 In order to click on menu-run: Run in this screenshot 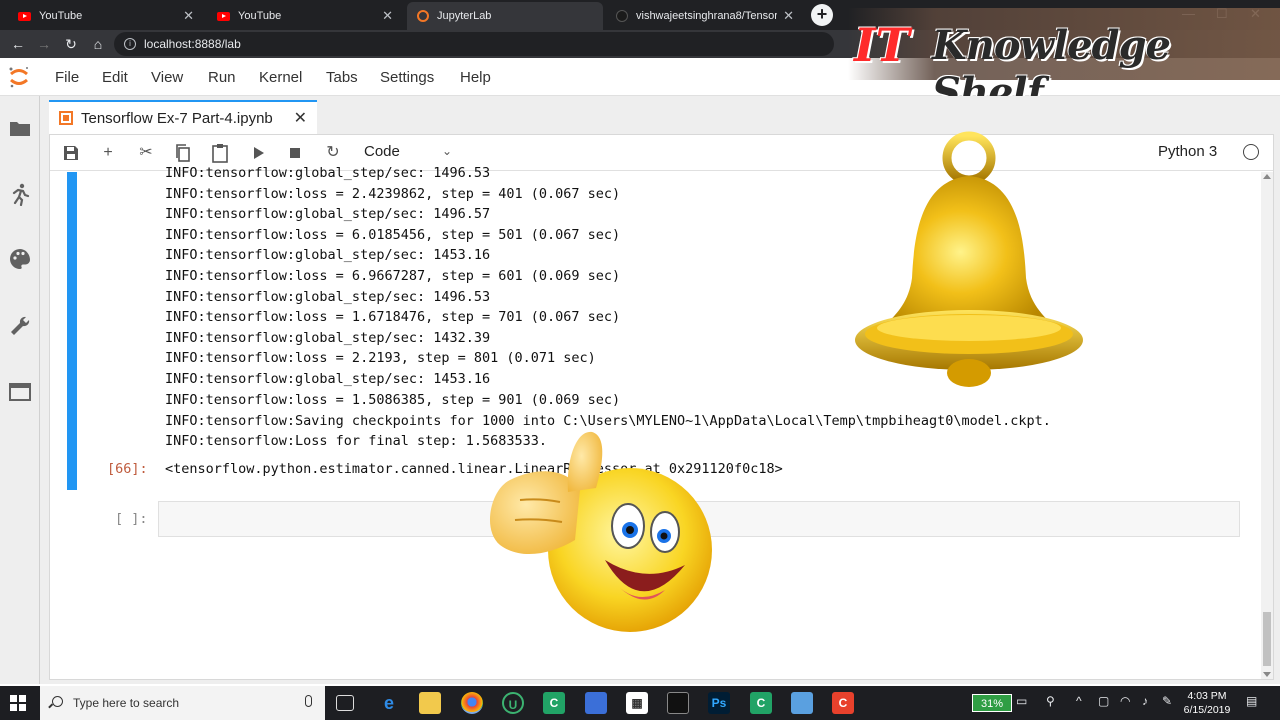, I will do `click(222, 77)`.